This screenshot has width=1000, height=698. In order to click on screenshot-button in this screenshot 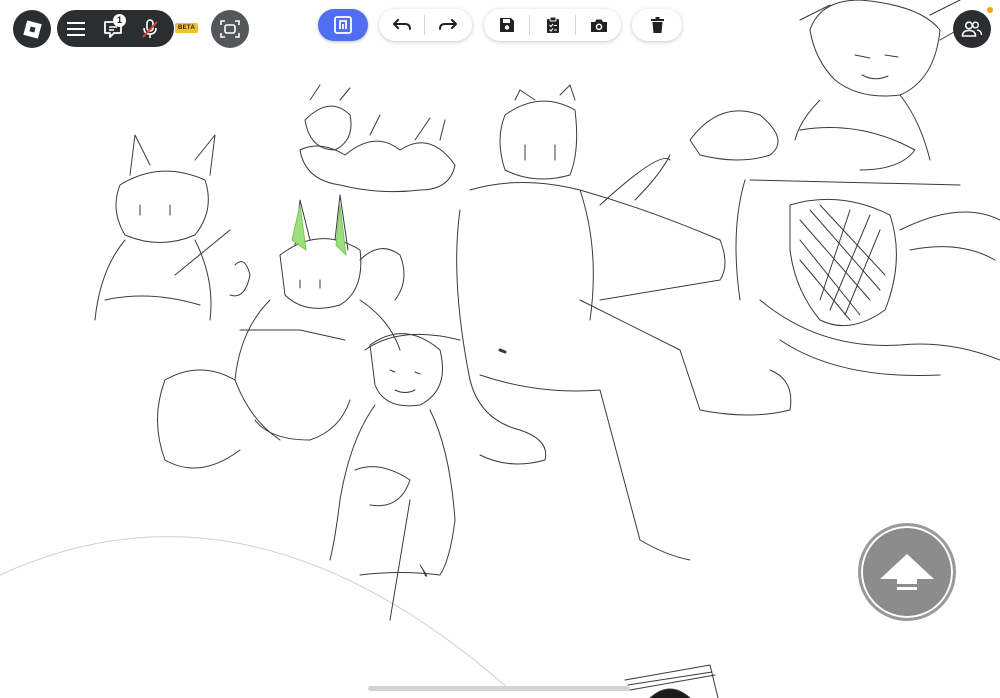, I will do `click(598, 25)`.